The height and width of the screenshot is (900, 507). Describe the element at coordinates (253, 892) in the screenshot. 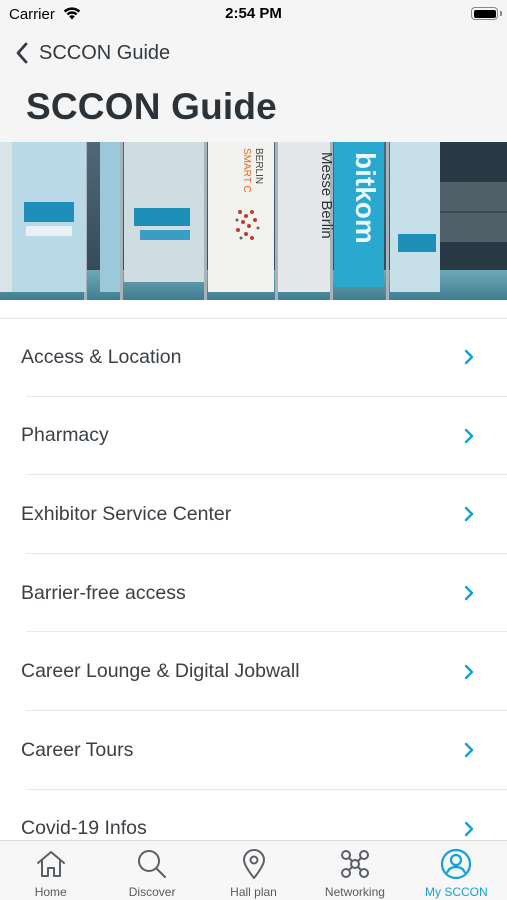

I see `tab-label: Hall plan` at that location.